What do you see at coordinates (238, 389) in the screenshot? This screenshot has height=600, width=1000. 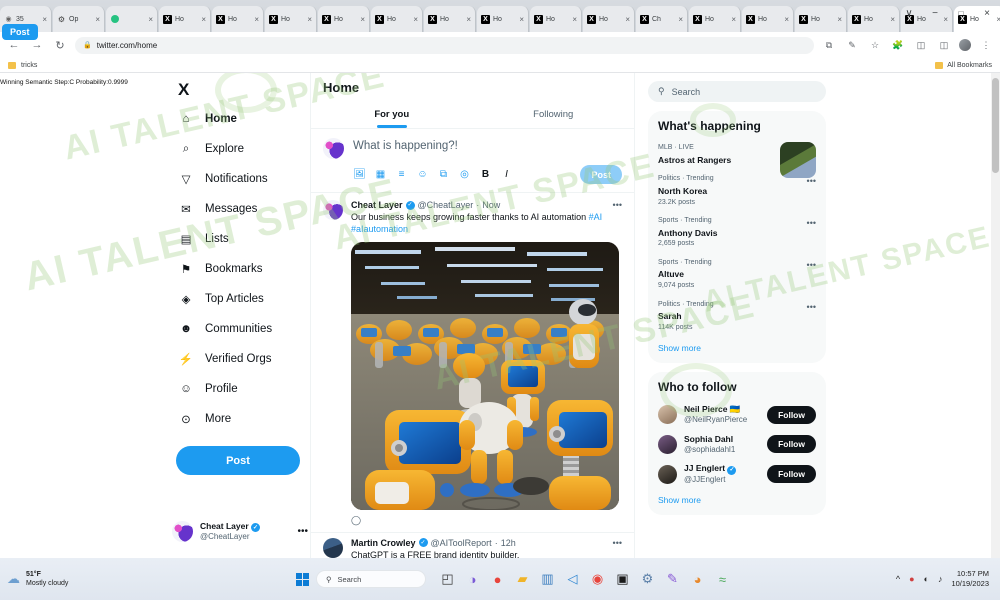 I see `sidebar-item-profile: ☺ Profile` at bounding box center [238, 389].